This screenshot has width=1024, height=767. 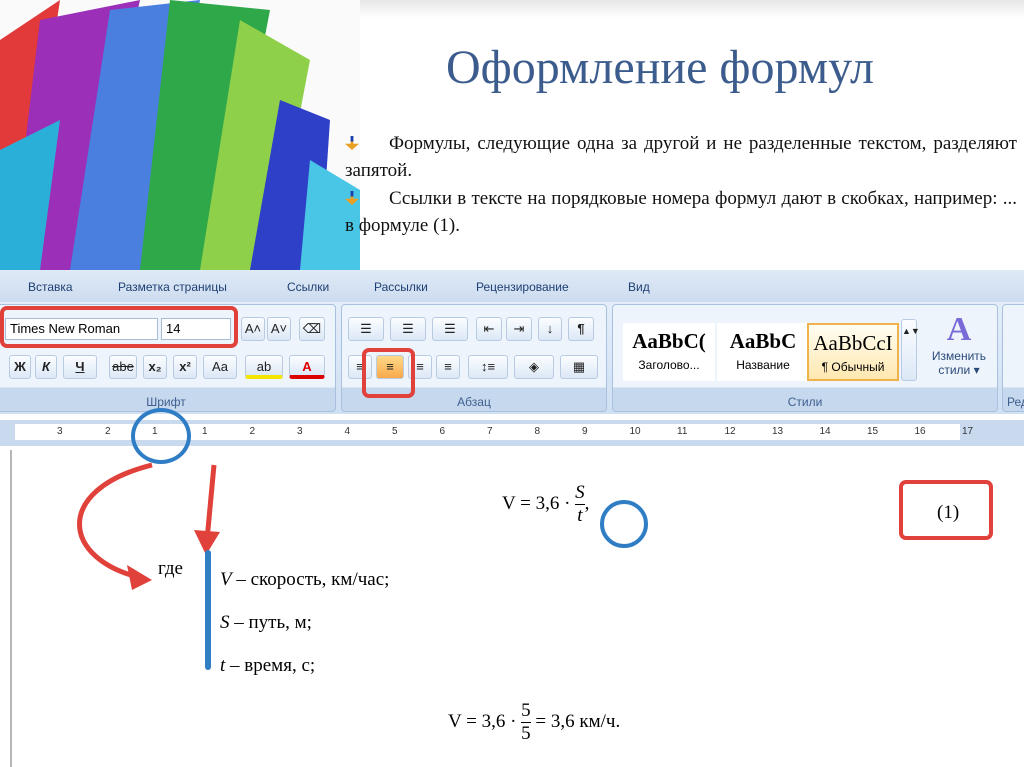 What do you see at coordinates (312, 329) in the screenshot?
I see `clear-format-icon: ⌫` at bounding box center [312, 329].